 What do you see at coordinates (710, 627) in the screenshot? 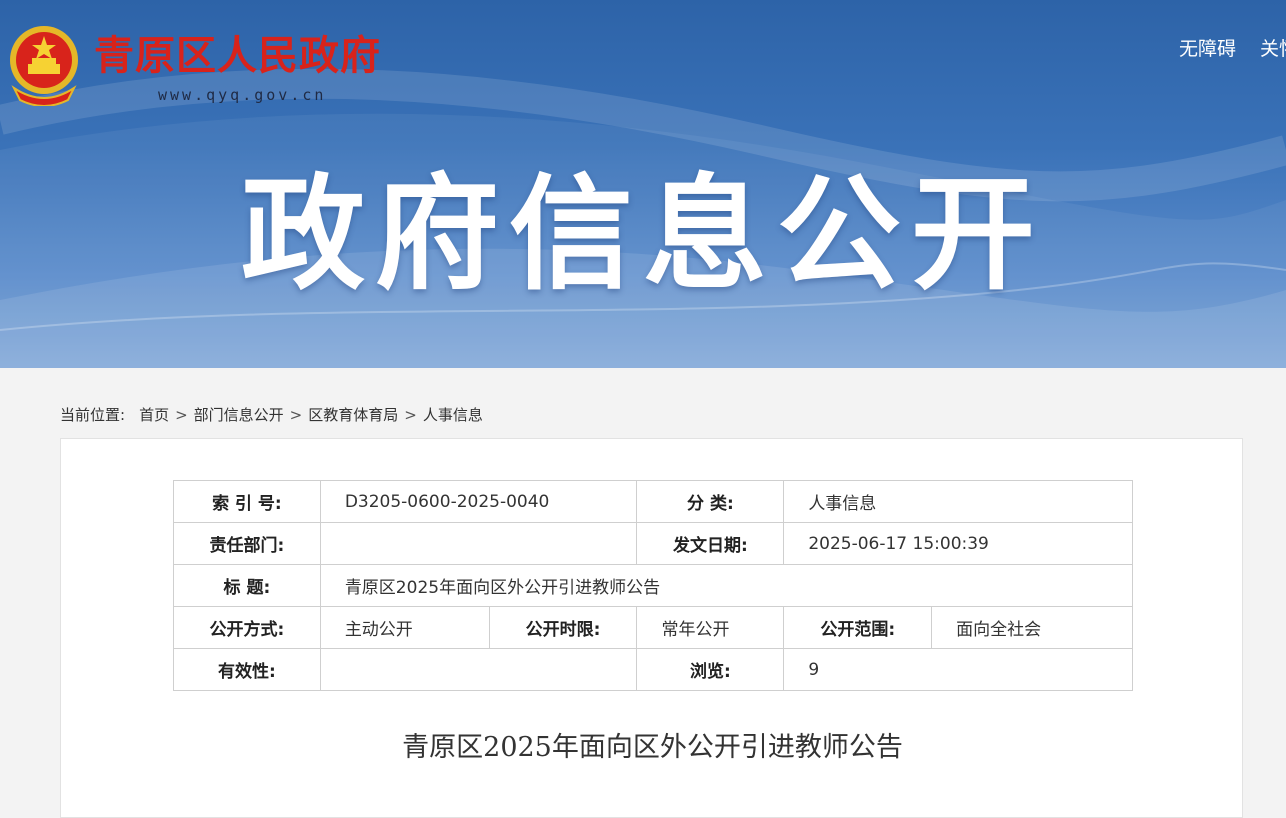
I see `disclosure-limit-value: 常年公开` at bounding box center [710, 627].